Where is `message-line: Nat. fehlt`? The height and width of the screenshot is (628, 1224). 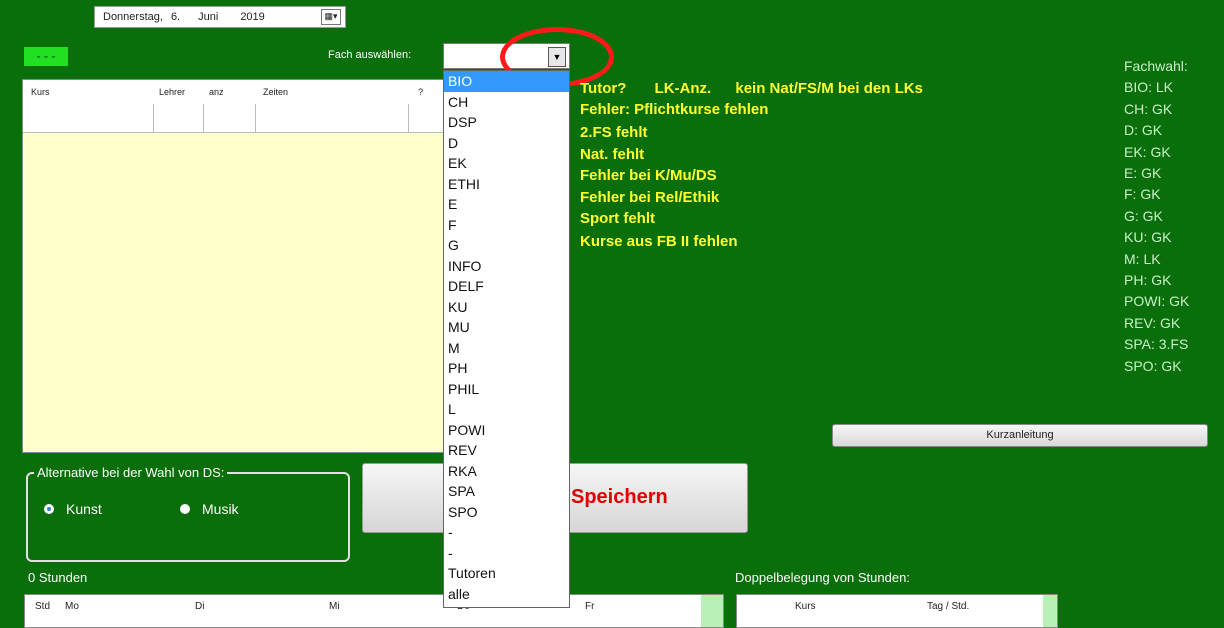
message-line: Nat. fehlt is located at coordinates (612, 154).